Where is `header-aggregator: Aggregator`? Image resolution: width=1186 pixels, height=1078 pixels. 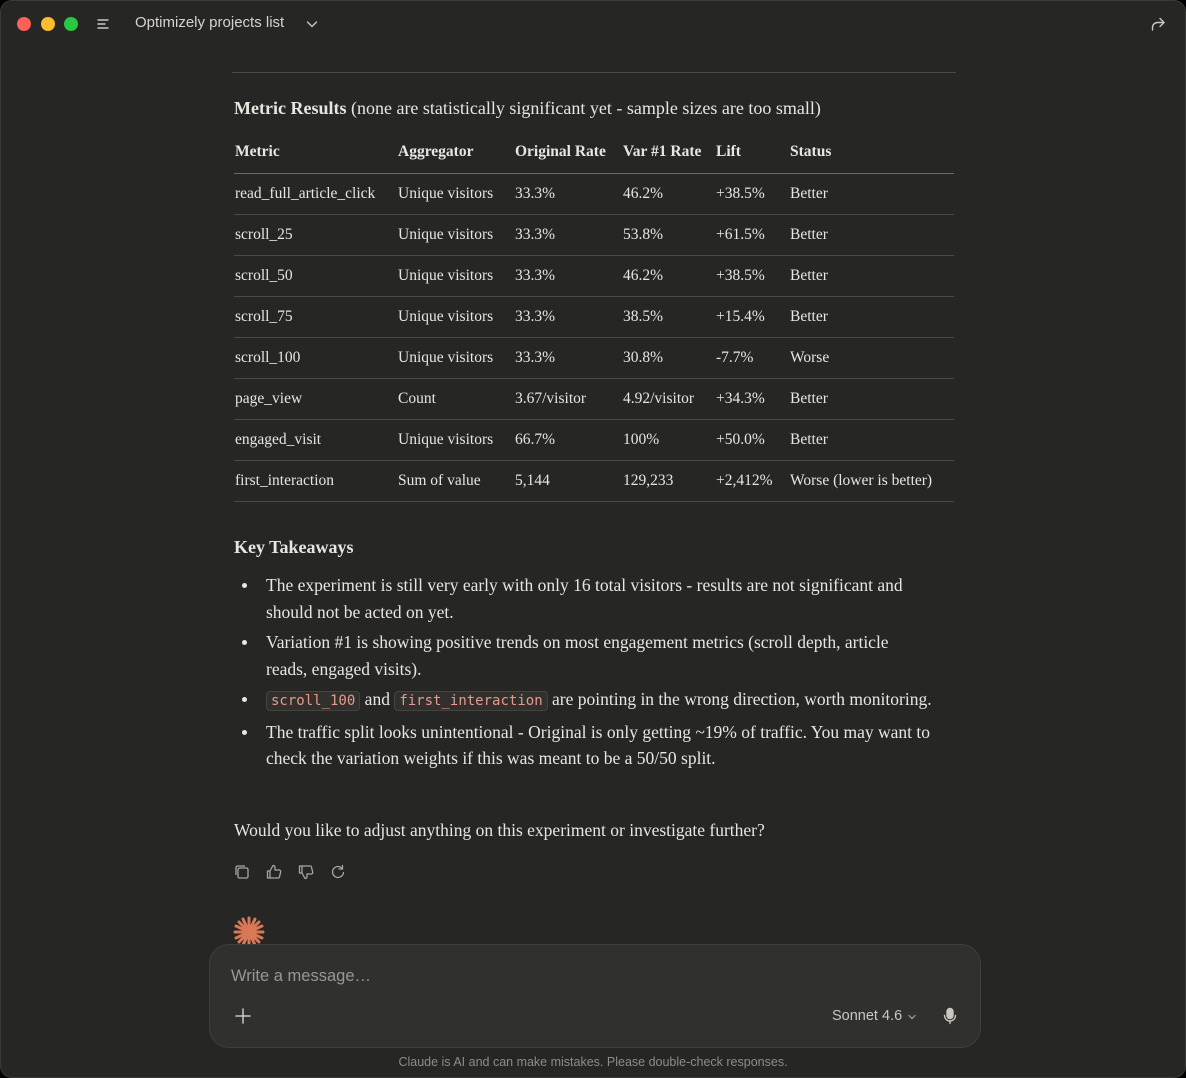
header-aggregator: Aggregator is located at coordinates (455, 152).